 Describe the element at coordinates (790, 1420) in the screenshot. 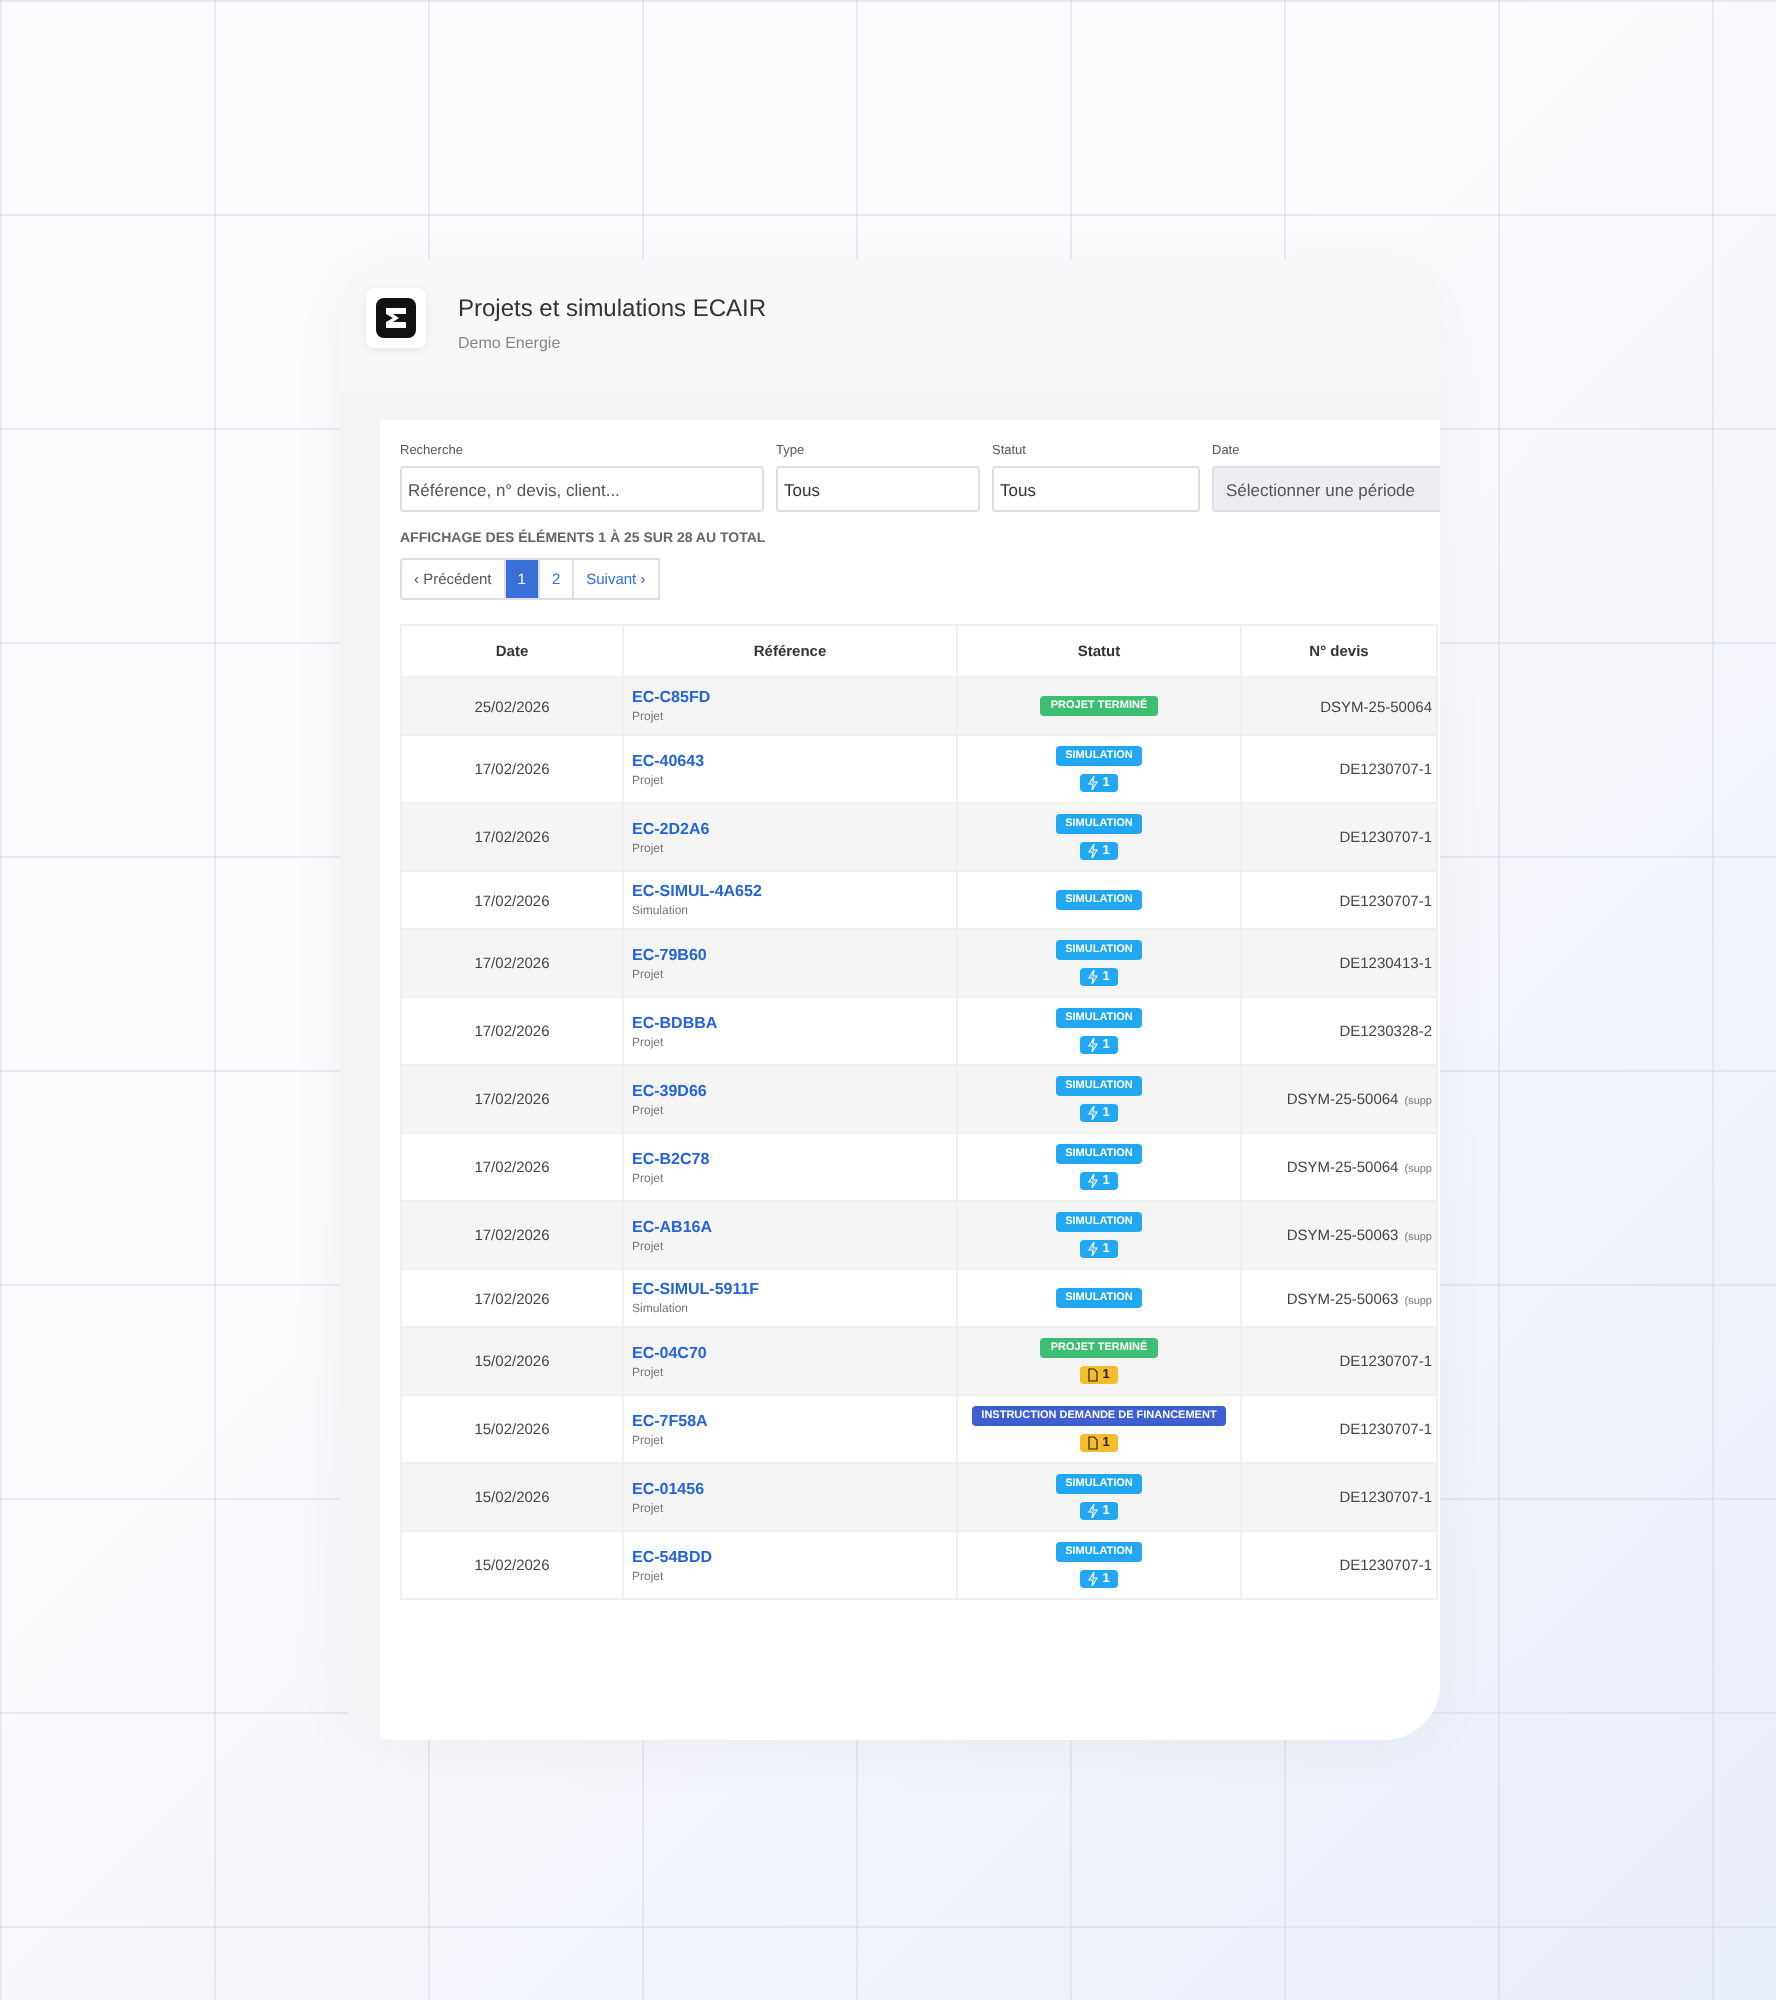

I see `reference-link: EC-7F58A` at that location.